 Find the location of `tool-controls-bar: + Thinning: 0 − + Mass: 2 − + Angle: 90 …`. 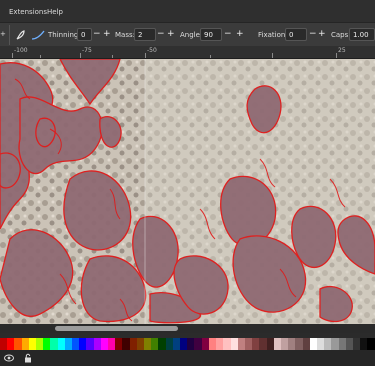

tool-controls-bar: + Thinning: 0 − + Mass: 2 − + Angle: 90 … is located at coordinates (187, 34).